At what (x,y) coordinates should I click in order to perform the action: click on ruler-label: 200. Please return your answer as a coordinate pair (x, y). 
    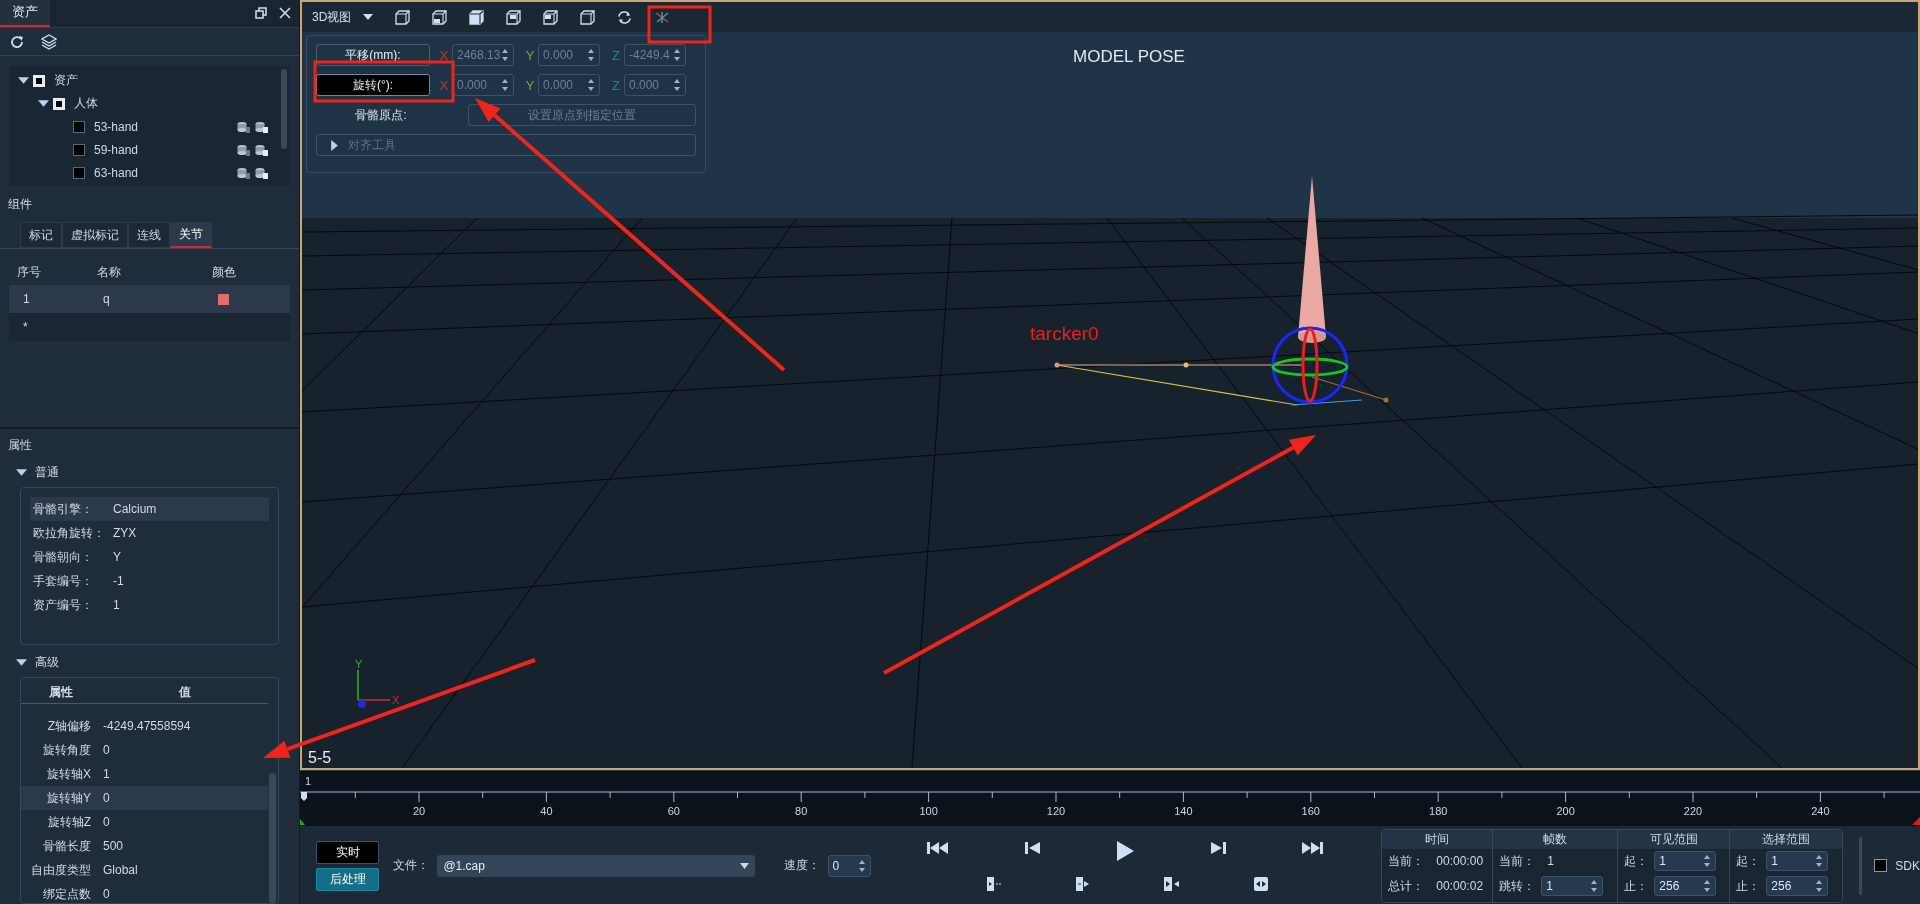
    Looking at the image, I should click on (1565, 811).